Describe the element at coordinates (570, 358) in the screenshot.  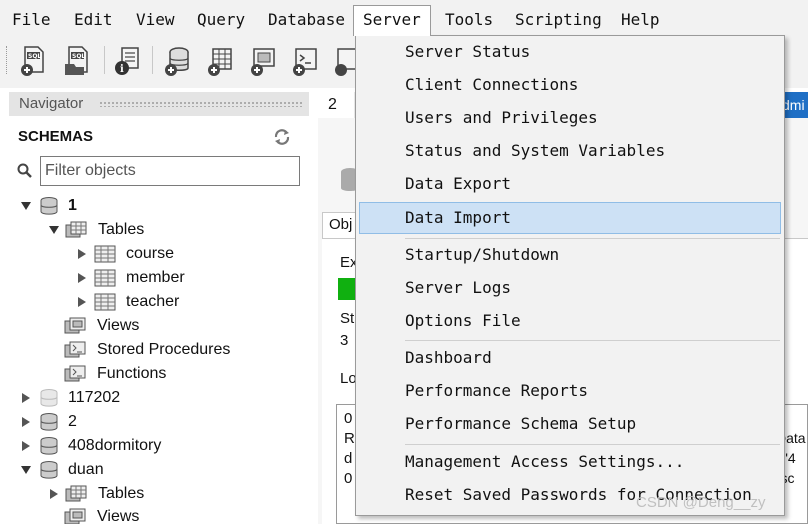
I see `menu-item-dashboard: Dashboard` at that location.